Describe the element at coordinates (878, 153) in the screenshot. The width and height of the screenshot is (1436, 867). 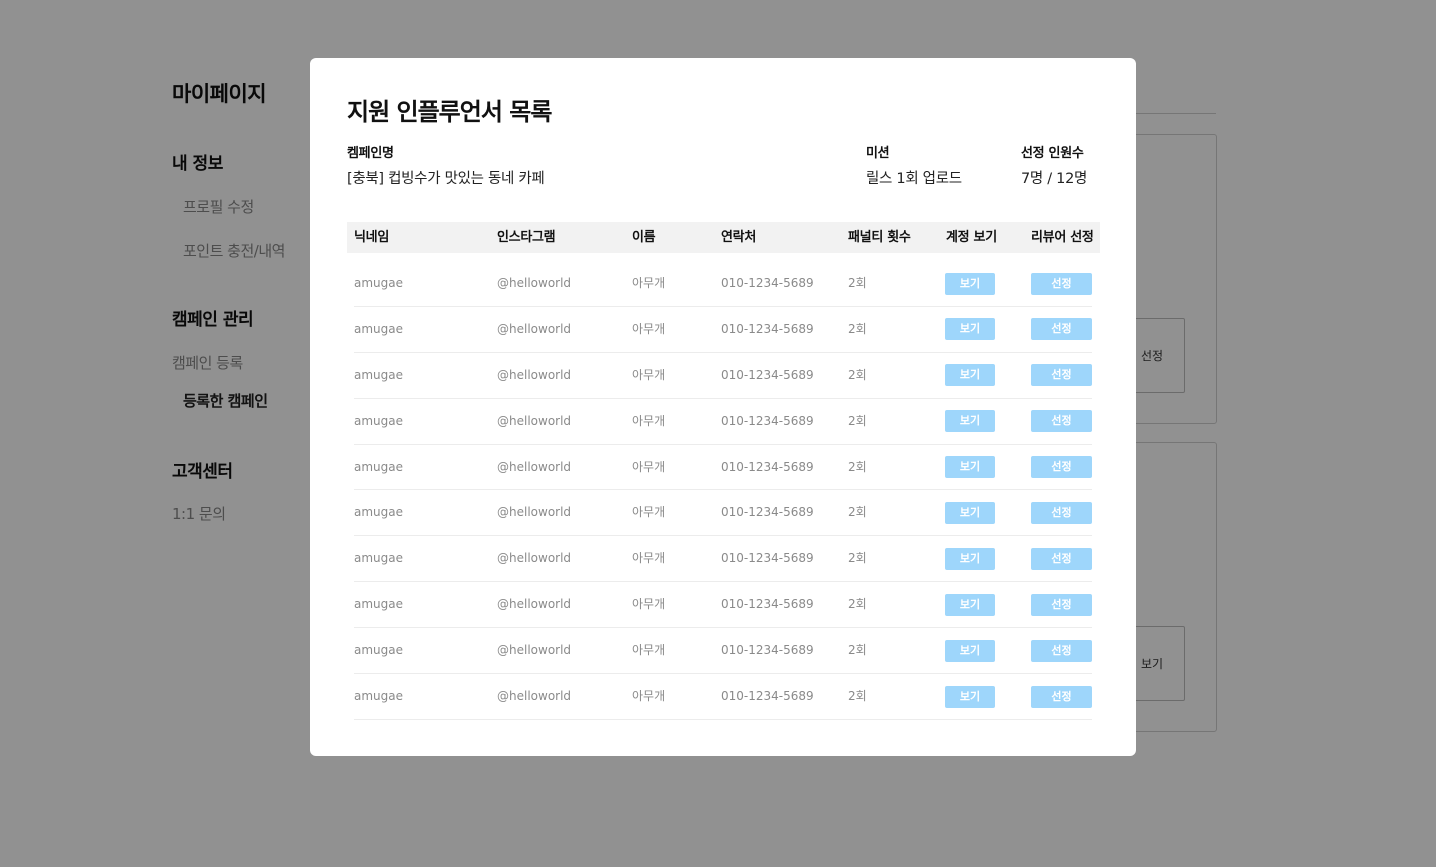
I see `mission-label: 미션` at that location.